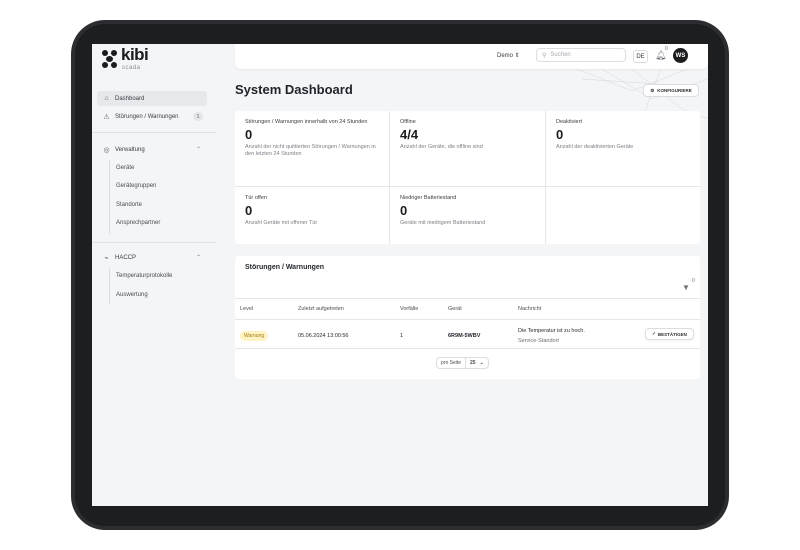  I want to click on column-header-device: Gerät, so click(455, 309).